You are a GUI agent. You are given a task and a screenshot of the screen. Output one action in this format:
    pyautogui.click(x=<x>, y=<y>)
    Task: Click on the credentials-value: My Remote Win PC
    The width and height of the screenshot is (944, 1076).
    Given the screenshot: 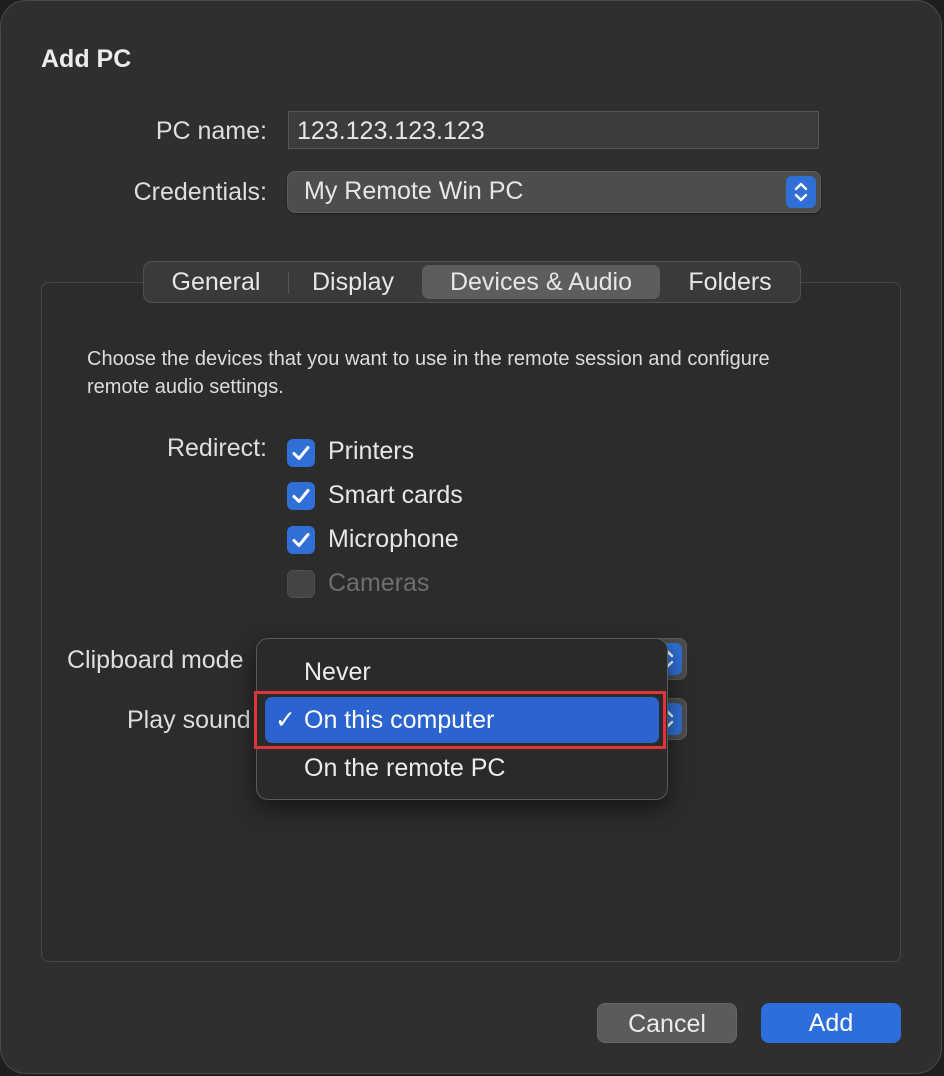 What is the action you would take?
    pyautogui.click(x=414, y=191)
    